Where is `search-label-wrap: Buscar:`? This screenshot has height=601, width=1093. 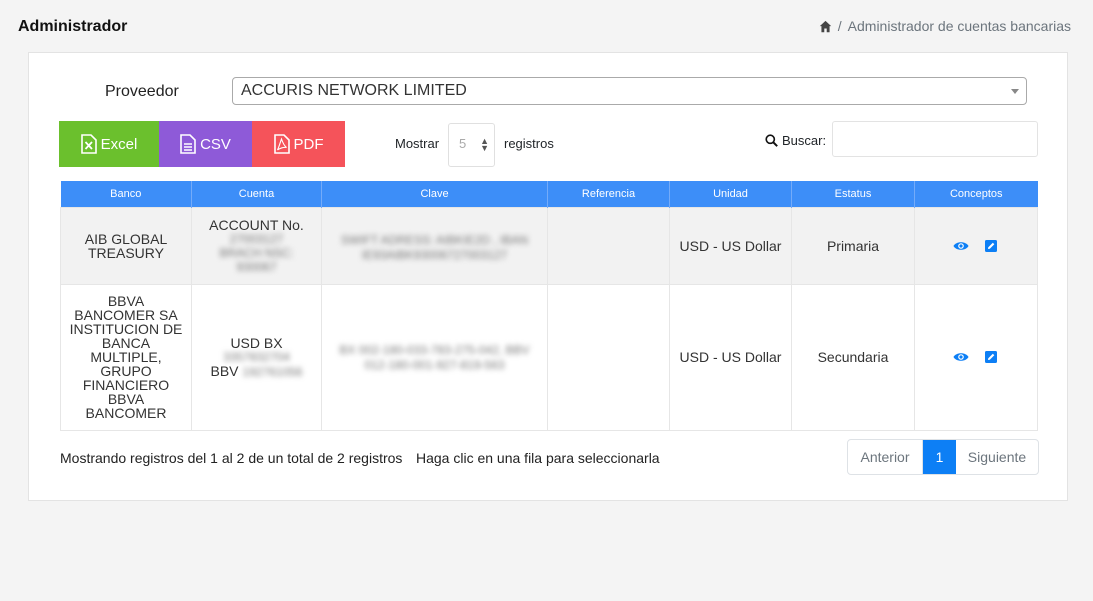 search-label-wrap: Buscar: is located at coordinates (795, 140).